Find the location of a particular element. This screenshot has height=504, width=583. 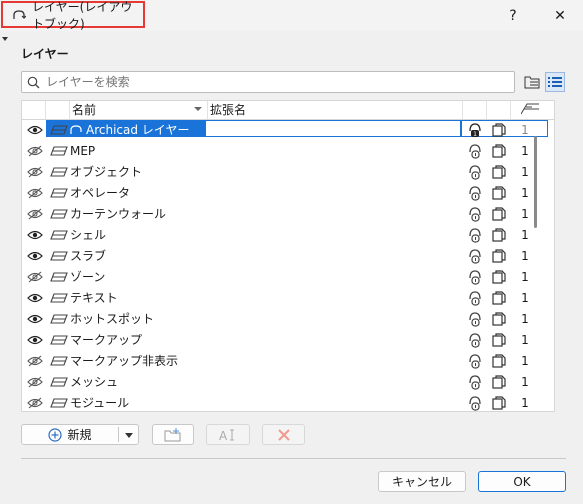

table-row: ゾーン 1 is located at coordinates (288, 276).